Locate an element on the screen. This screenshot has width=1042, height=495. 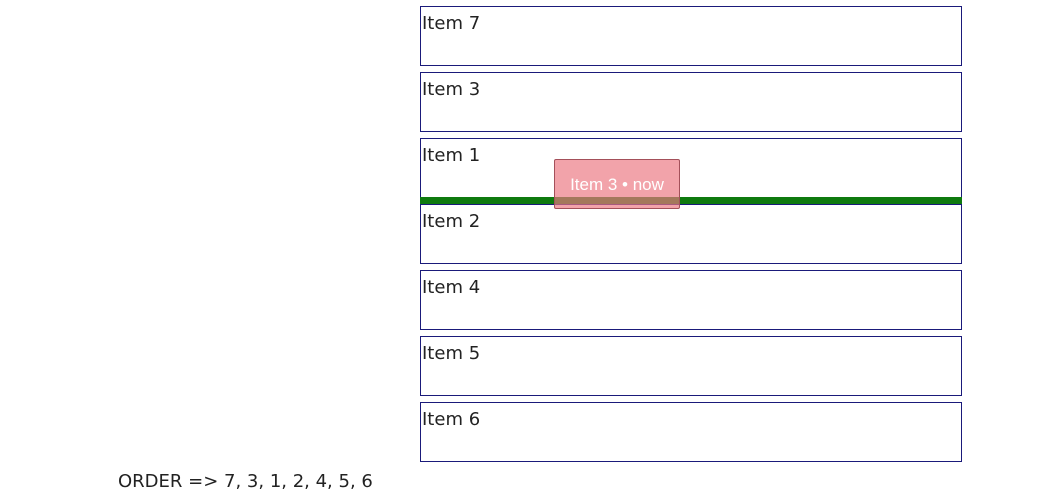
list-item-label: Item 1 is located at coordinates (451, 155).